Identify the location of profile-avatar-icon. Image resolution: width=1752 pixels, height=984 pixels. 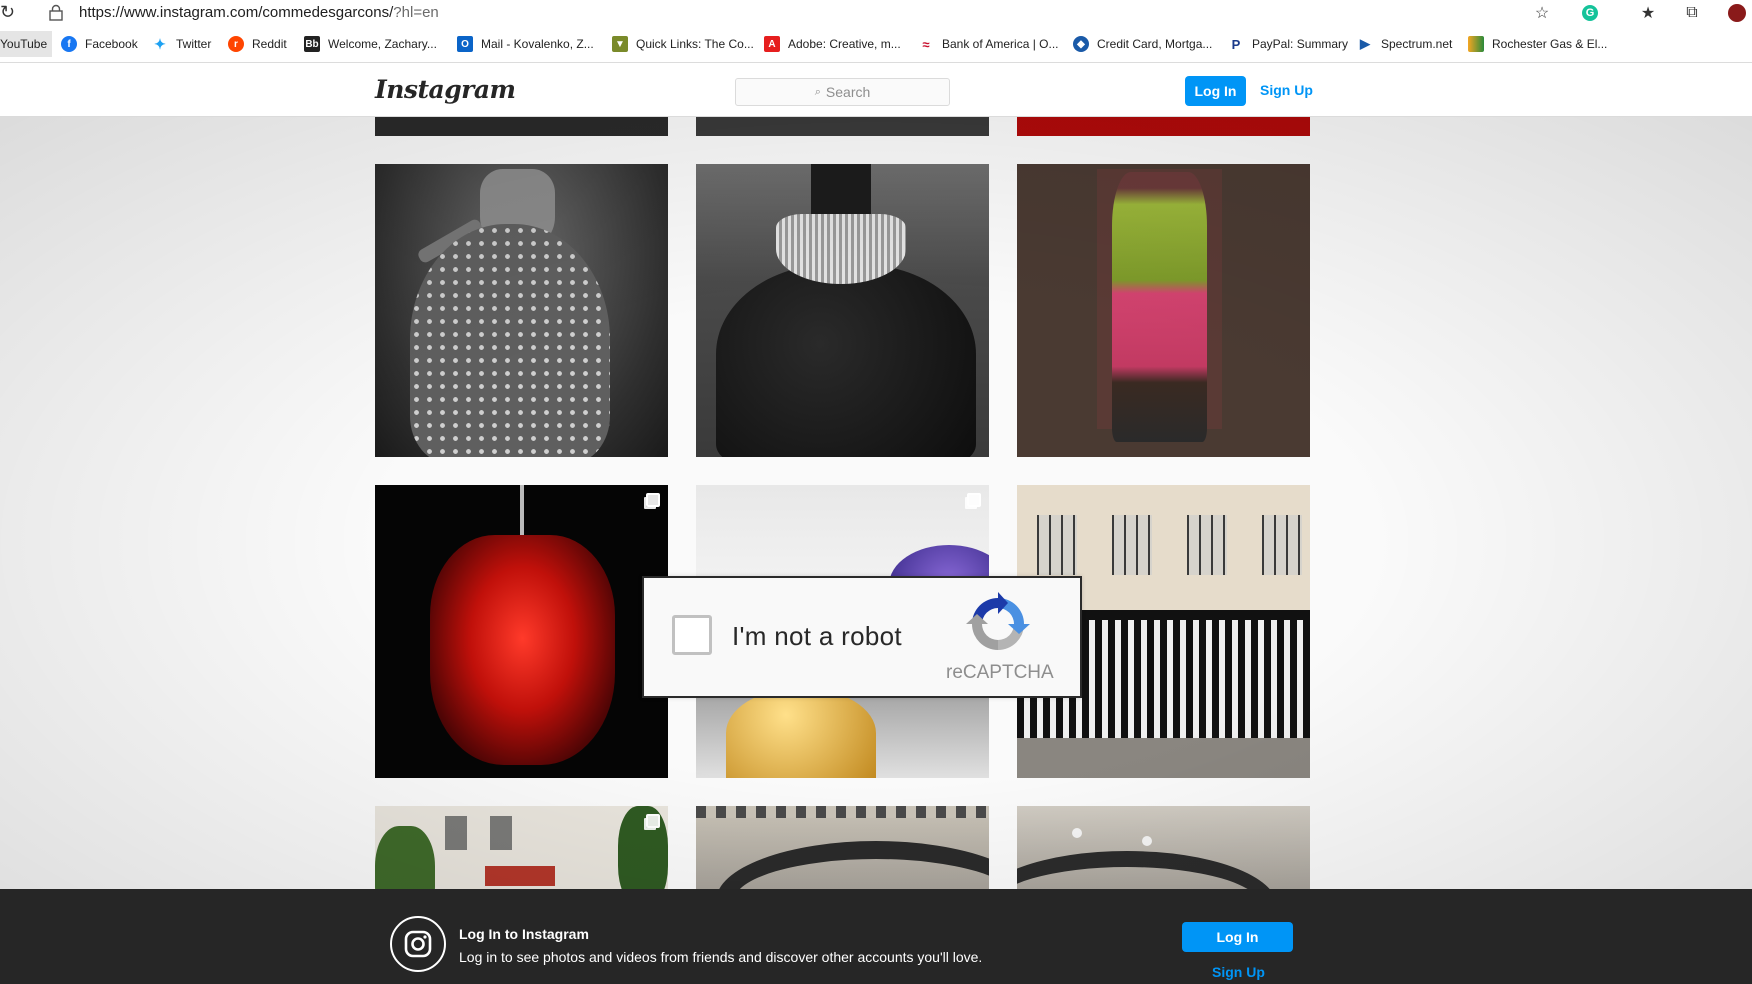
(1737, 13).